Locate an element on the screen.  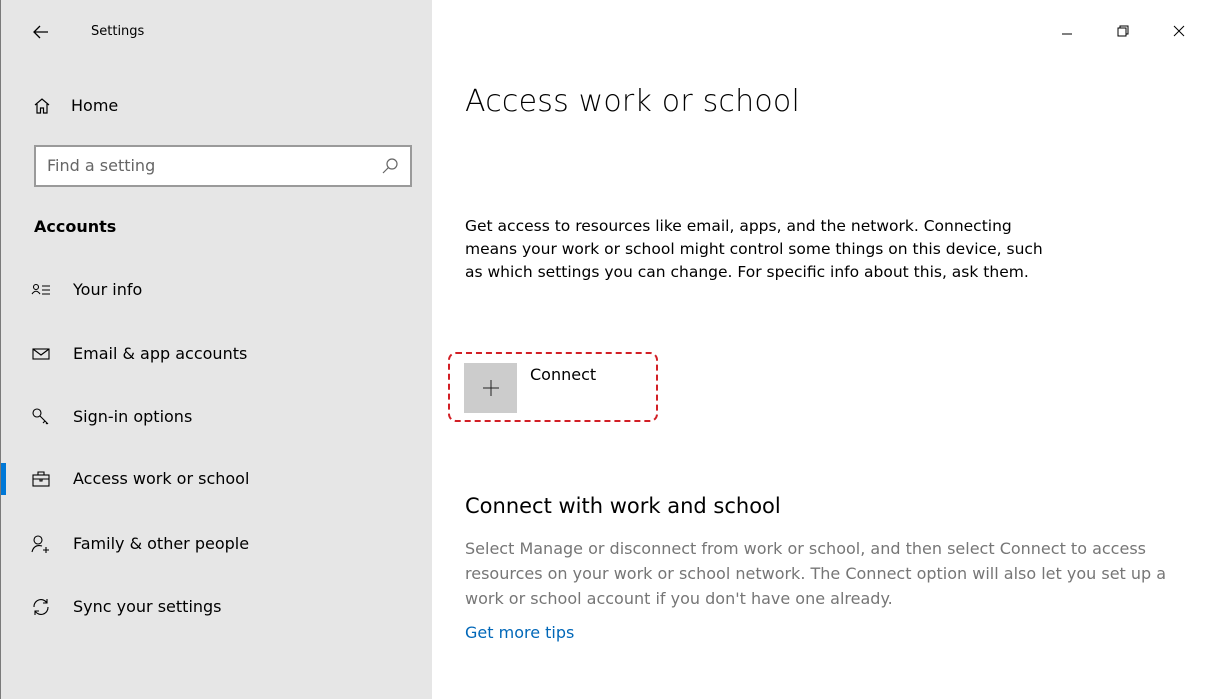
minimize-icon is located at coordinates (1067, 34).